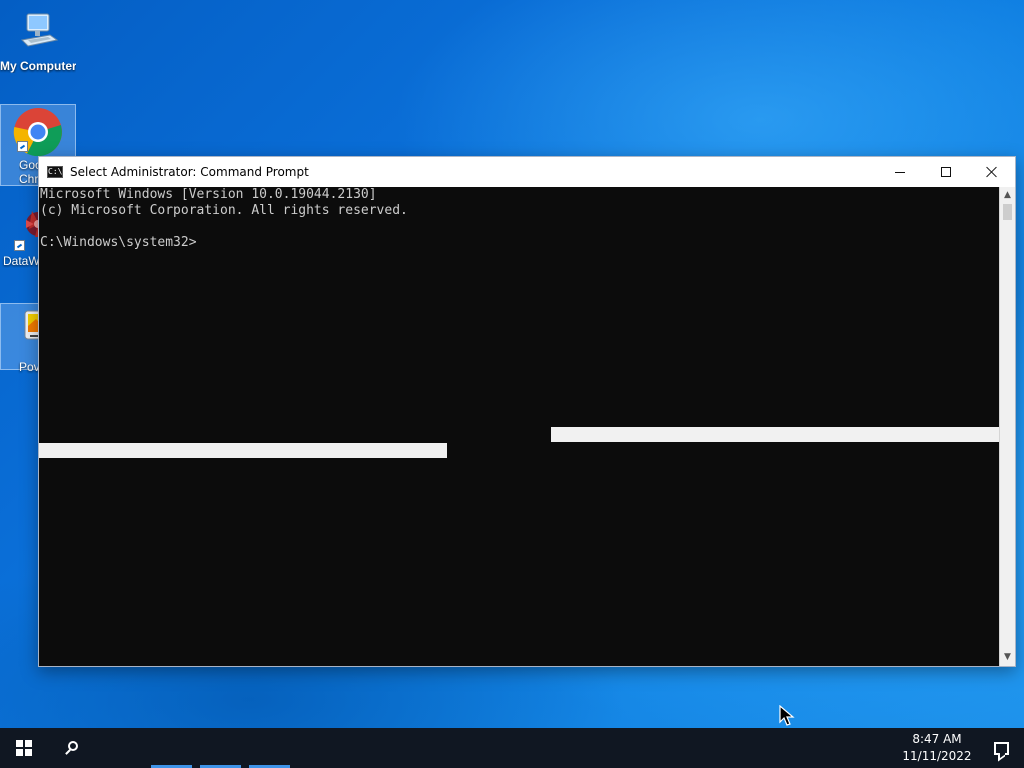  I want to click on taskbar: 8:47 AM 11/11/2022, so click(512, 748).